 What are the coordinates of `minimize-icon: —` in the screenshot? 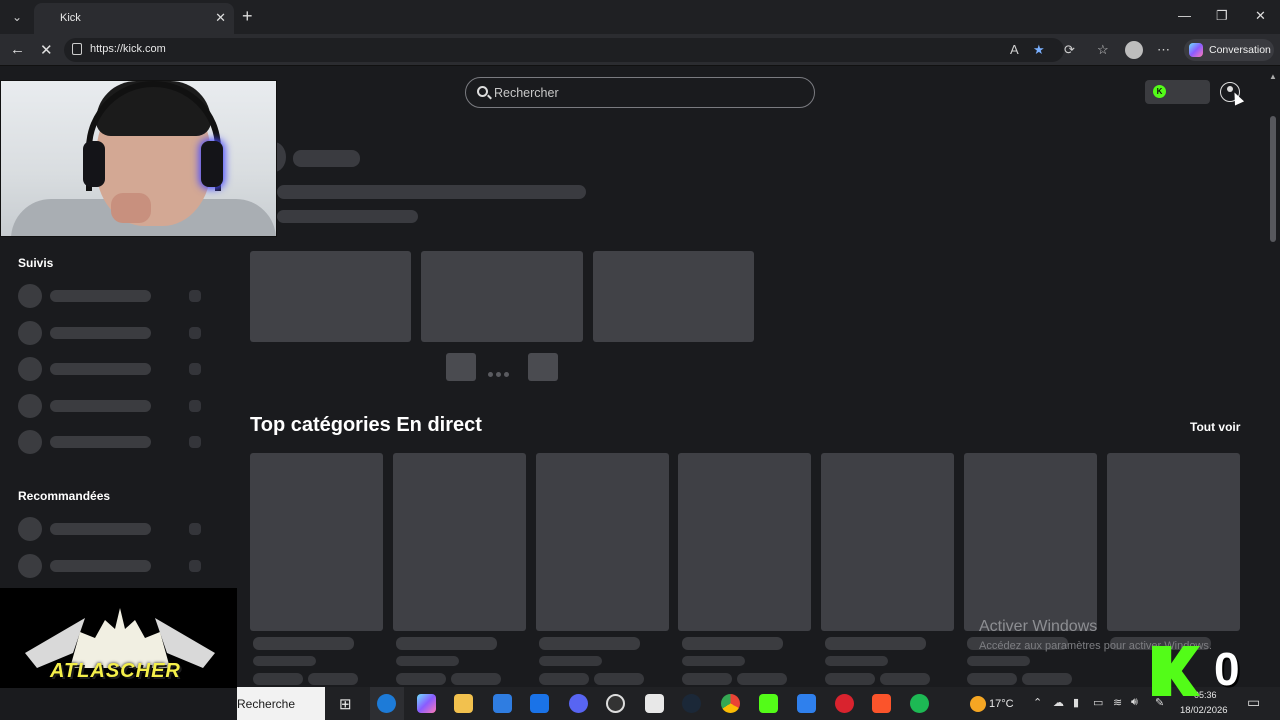 It's located at (1184, 15).